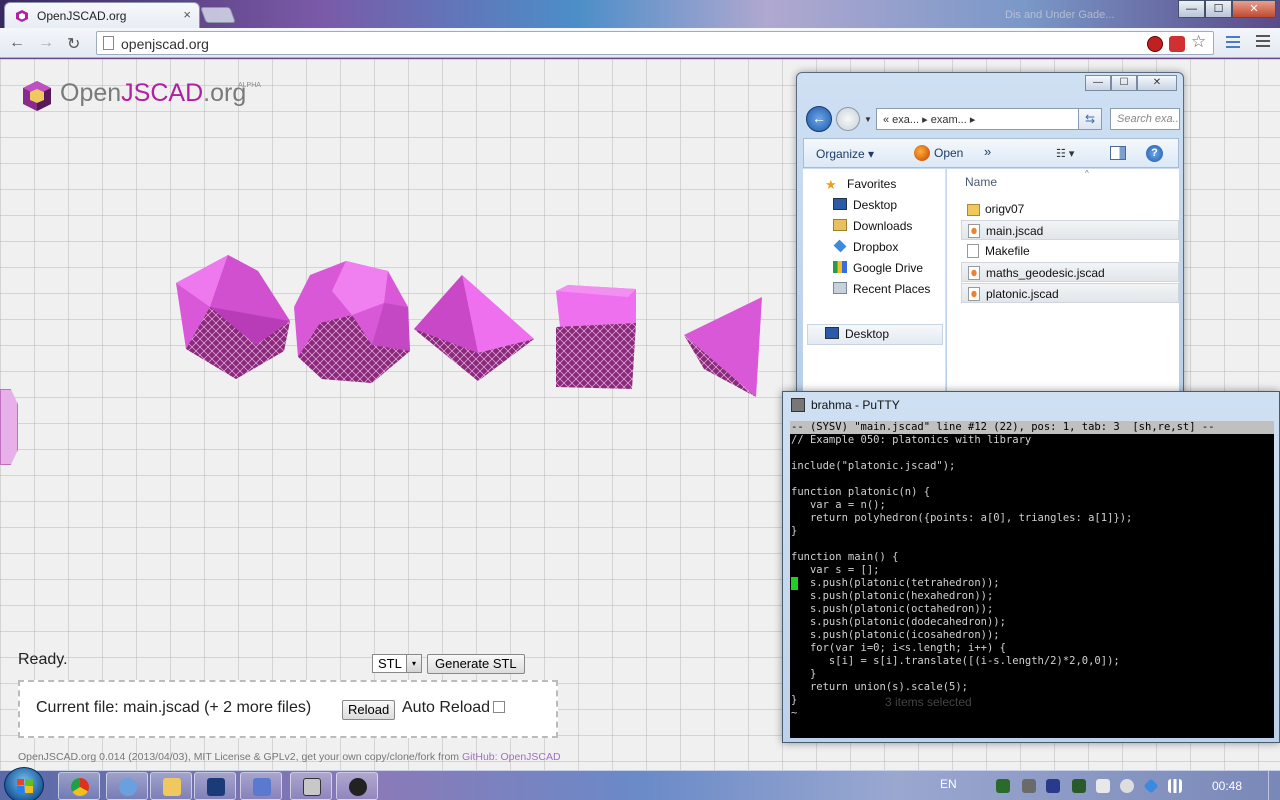 This screenshot has height=800, width=1280. I want to click on show-desktop-button, so click(1274, 785).